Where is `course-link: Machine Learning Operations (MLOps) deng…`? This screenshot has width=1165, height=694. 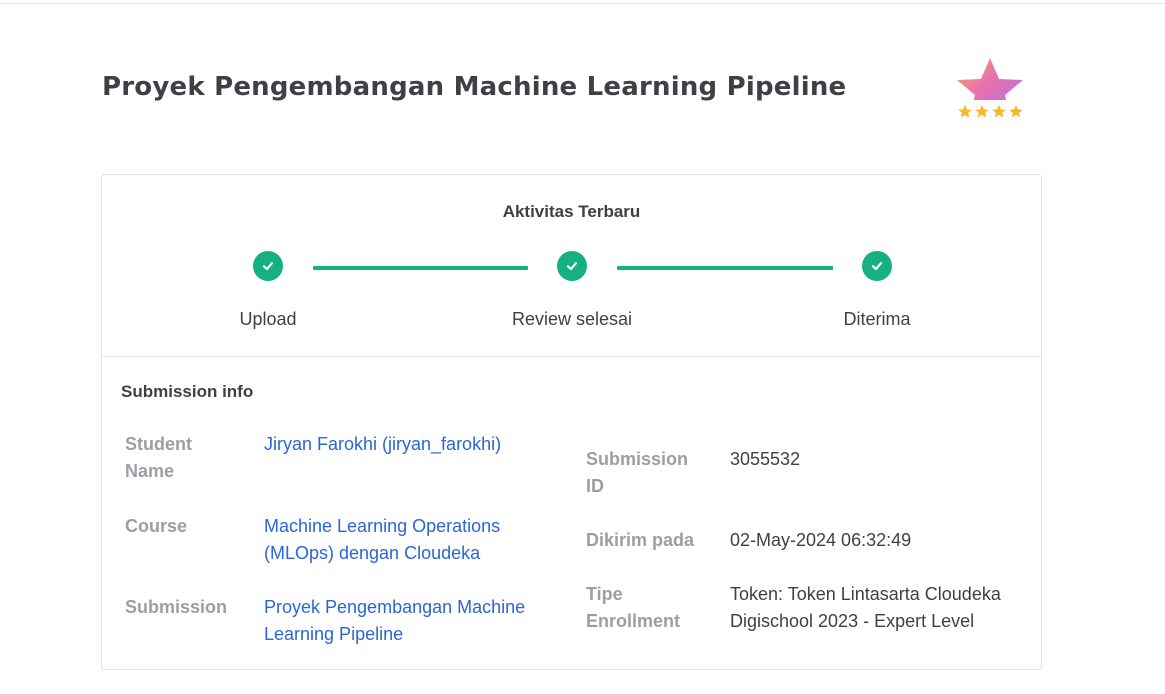
course-link: Machine Learning Operations (MLOps) deng… is located at coordinates (404, 540).